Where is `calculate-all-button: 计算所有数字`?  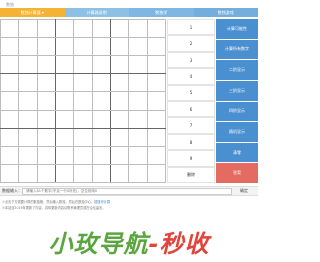 calculate-all-button: 计算所有数字 is located at coordinates (237, 49).